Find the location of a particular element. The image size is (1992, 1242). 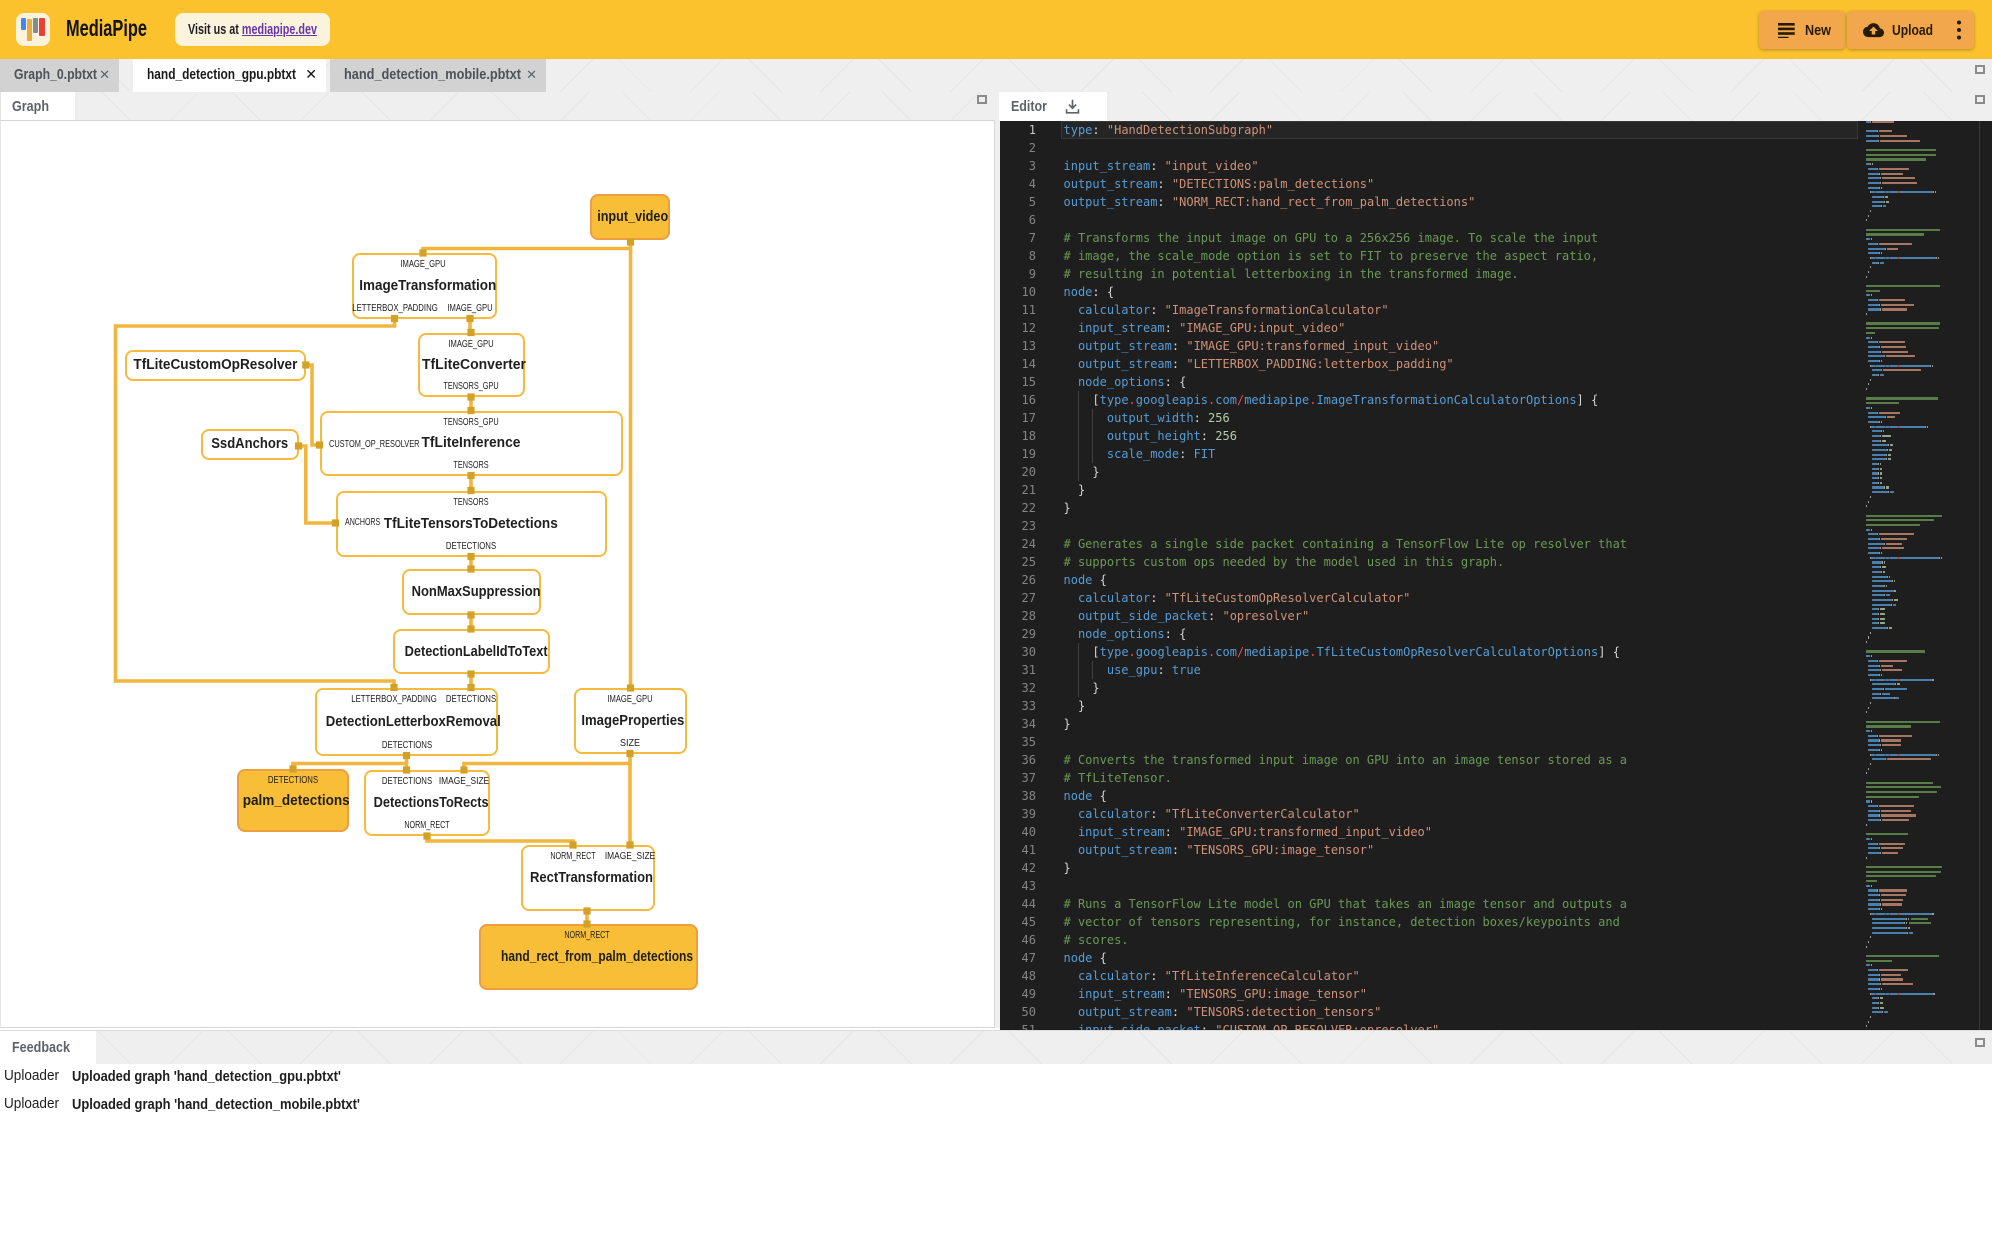

graph-node-palm_detections: palm_detections DETECTIONS is located at coordinates (293, 800).